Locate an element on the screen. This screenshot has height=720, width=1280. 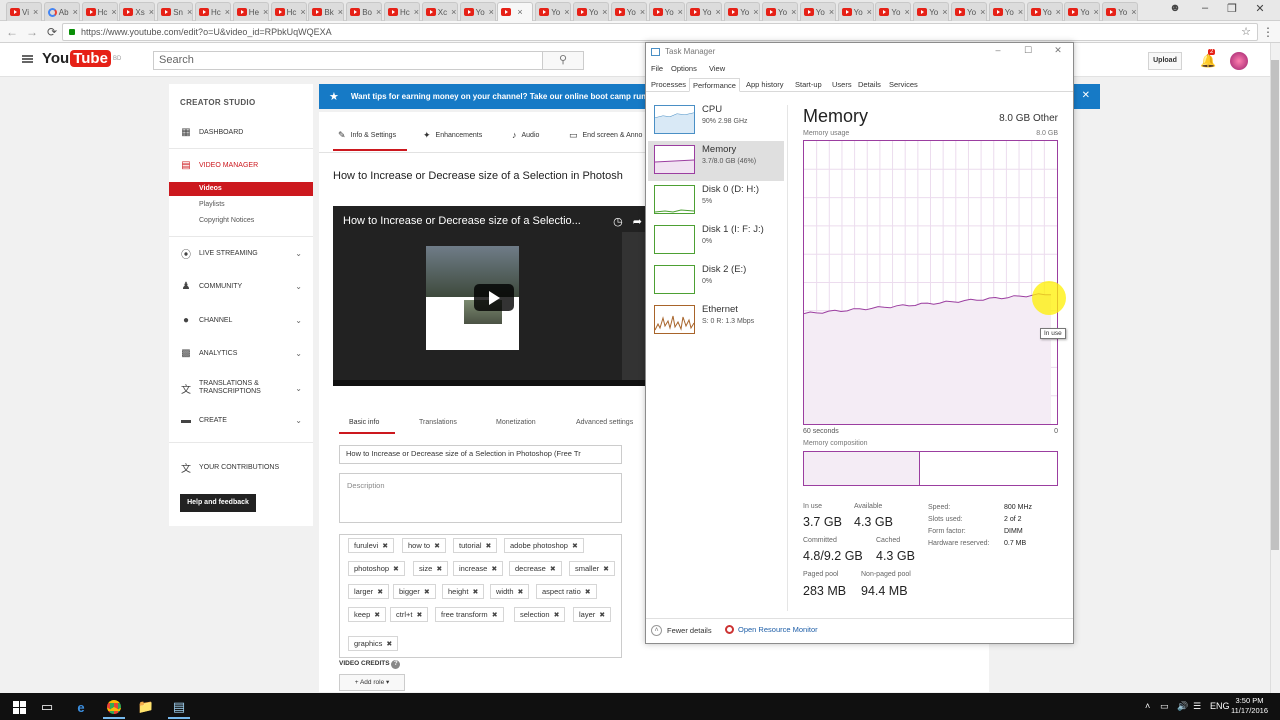
language-indicator: ENG is located at coordinates (1220, 706).